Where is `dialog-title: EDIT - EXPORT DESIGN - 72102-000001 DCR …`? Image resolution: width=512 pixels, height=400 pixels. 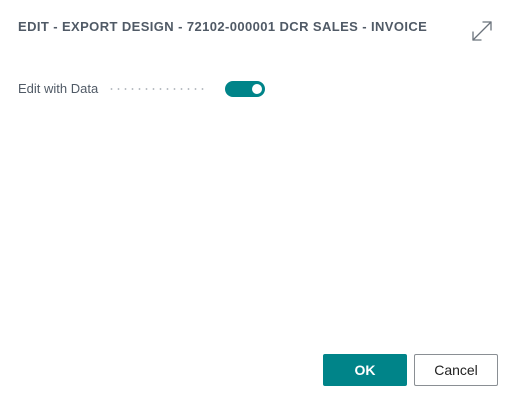
dialog-title: EDIT - EXPORT DESIGN - 72102-000001 DCR … is located at coordinates (223, 26).